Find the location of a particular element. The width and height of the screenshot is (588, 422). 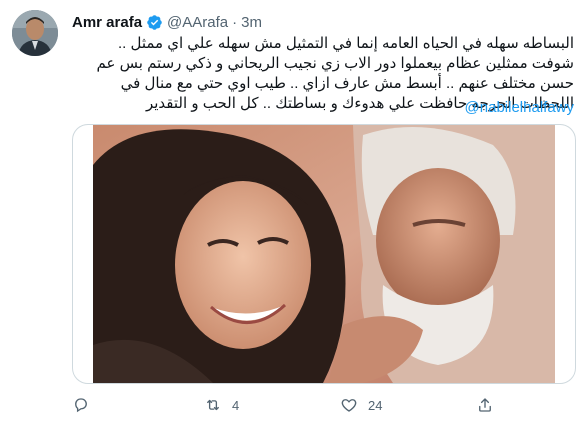

retweet-count: 4 is located at coordinates (236, 405).